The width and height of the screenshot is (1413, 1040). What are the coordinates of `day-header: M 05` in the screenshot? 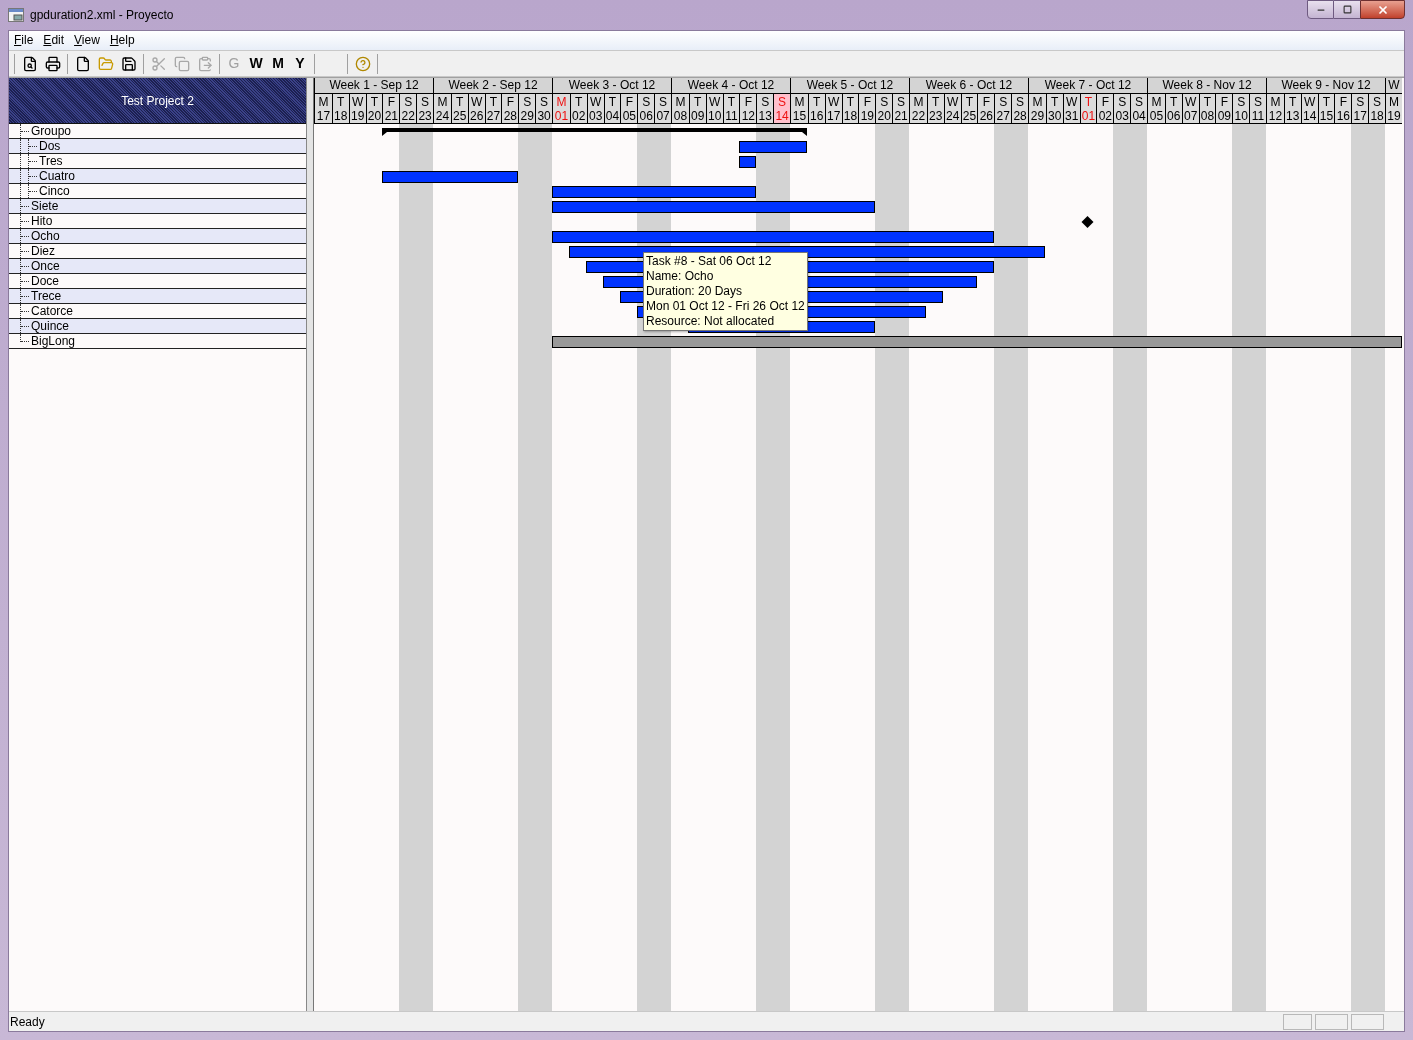 It's located at (1156, 108).